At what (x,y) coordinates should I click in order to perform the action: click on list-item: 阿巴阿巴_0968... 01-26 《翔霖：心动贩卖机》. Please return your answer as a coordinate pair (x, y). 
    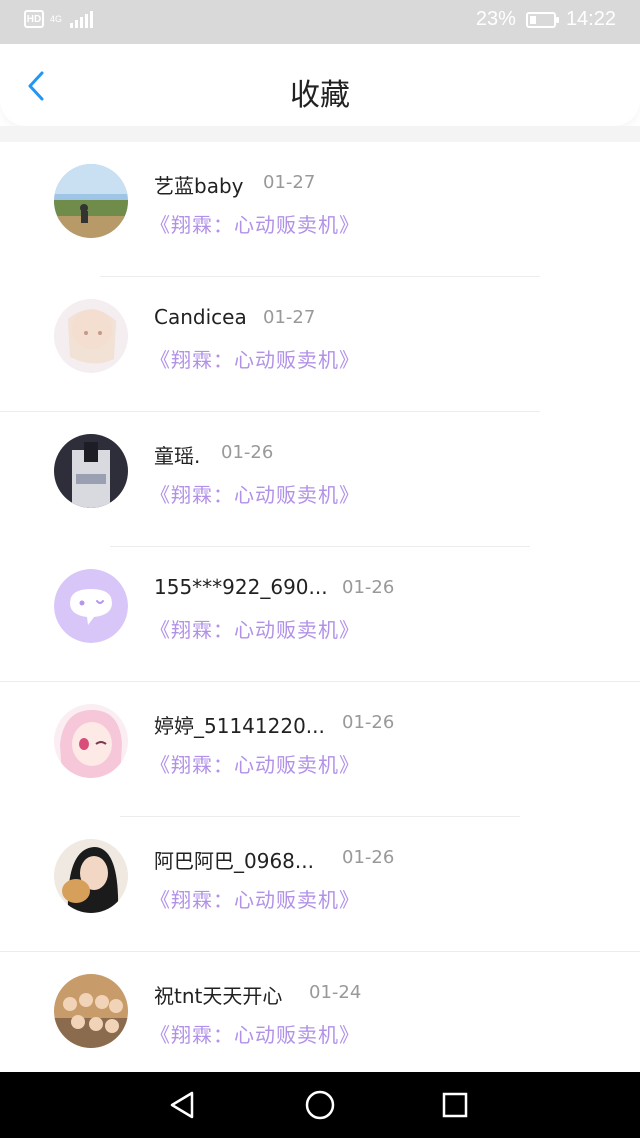
    Looking at the image, I should click on (320, 884).